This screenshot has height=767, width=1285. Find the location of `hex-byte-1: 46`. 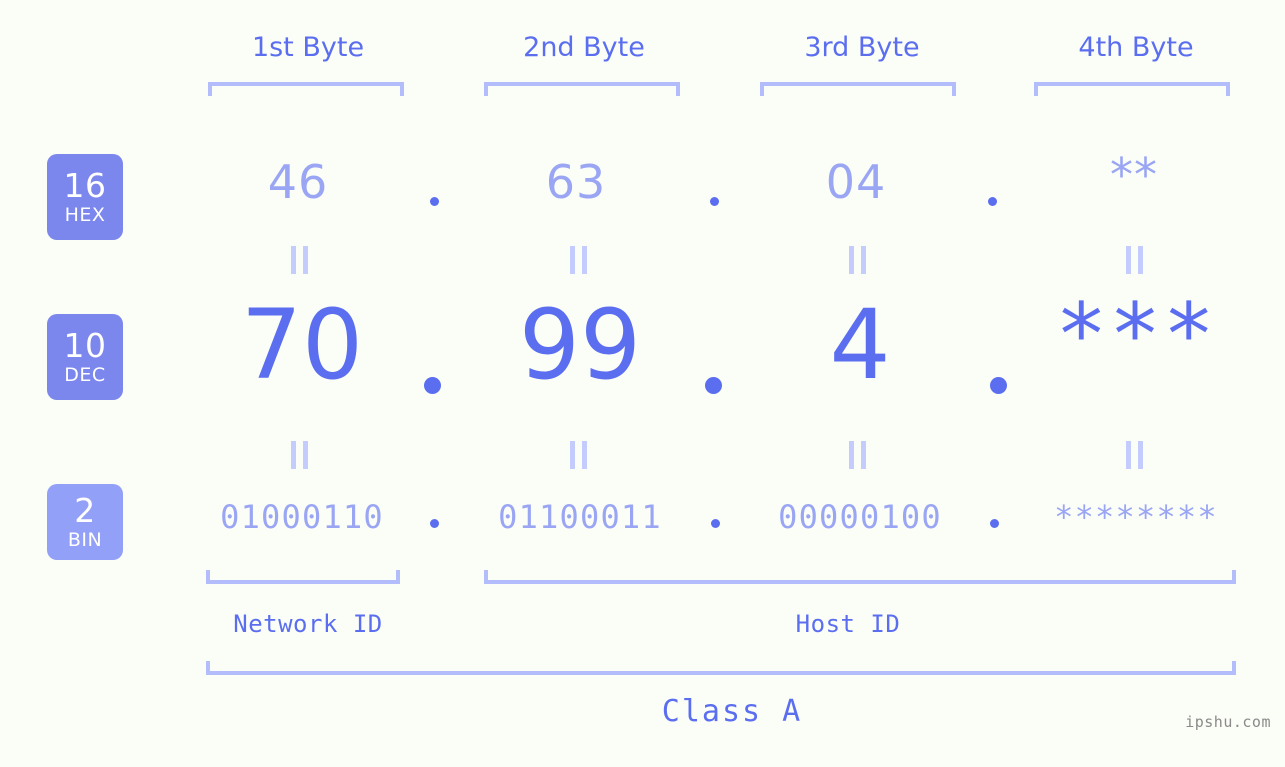

hex-byte-1: 46 is located at coordinates (298, 182).